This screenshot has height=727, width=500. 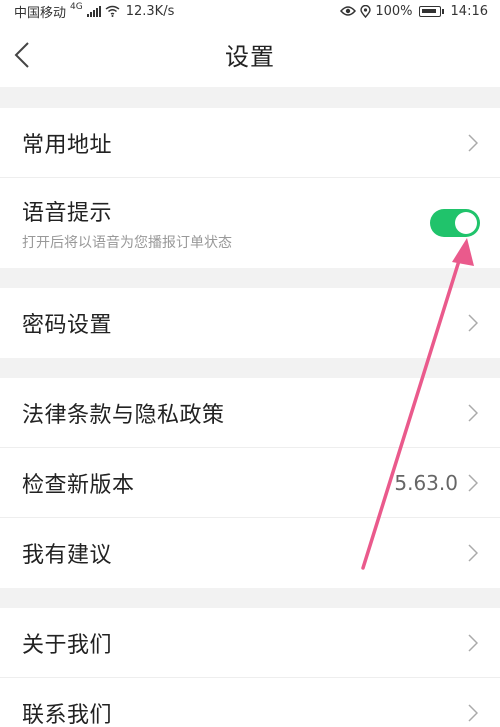 I want to click on wifi-icon, so click(x=112, y=11).